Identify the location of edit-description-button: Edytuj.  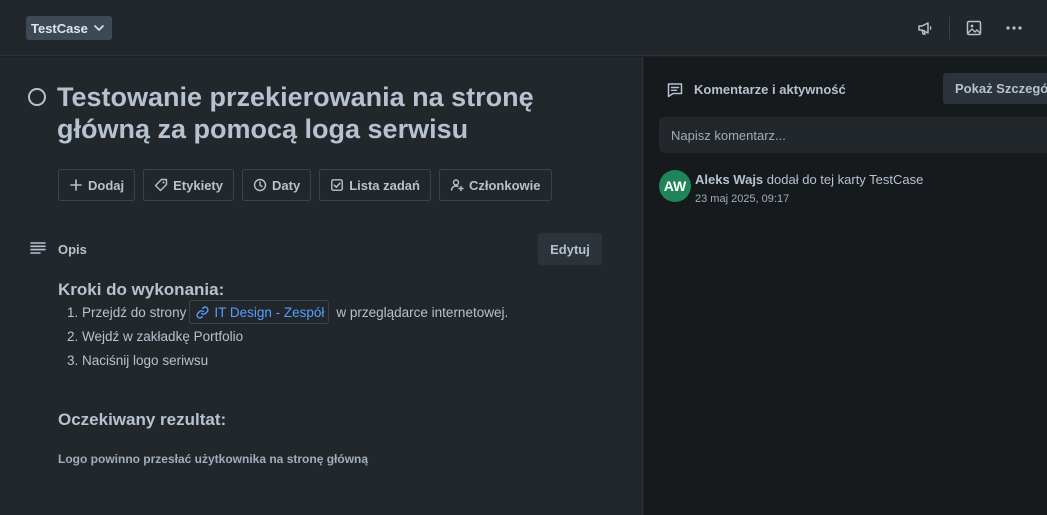
(570, 249).